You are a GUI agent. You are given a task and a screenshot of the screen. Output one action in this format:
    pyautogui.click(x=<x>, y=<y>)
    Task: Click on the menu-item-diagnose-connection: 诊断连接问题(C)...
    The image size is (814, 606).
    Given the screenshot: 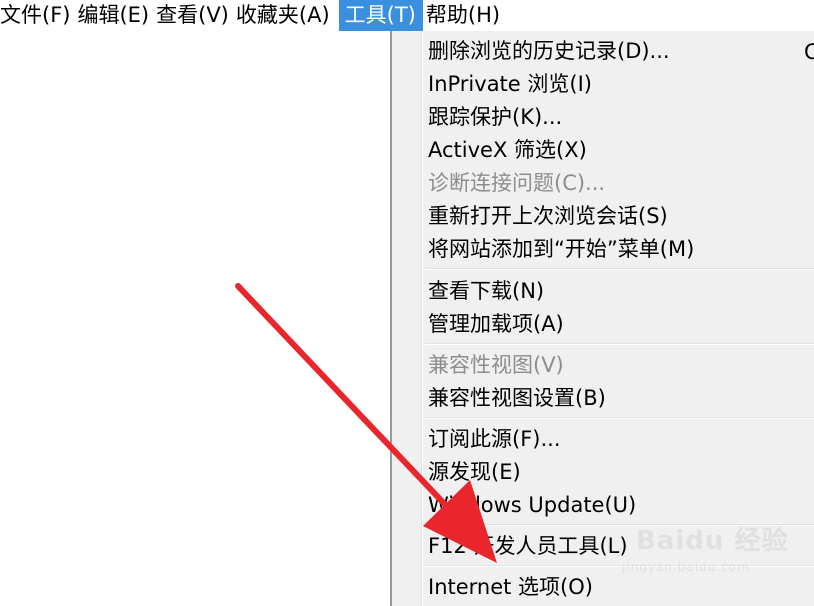 What is the action you would take?
    pyautogui.click(x=517, y=183)
    